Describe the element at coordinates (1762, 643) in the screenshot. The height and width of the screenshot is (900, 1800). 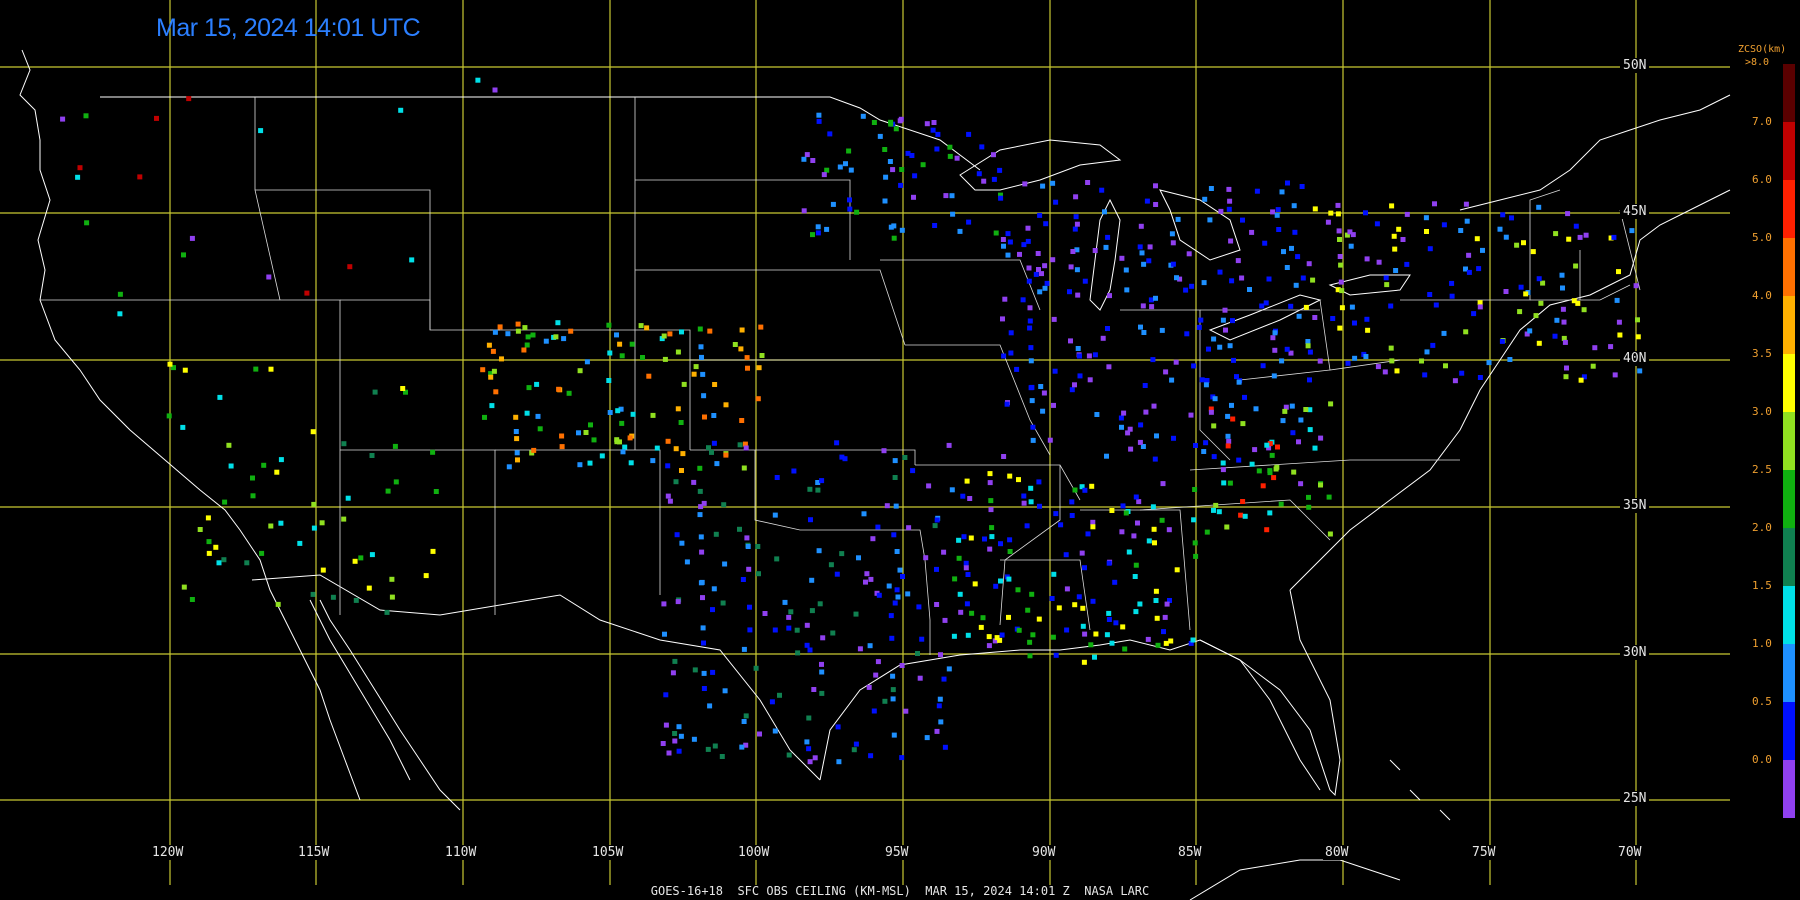
I see `legend-tick-label: 1.0` at that location.